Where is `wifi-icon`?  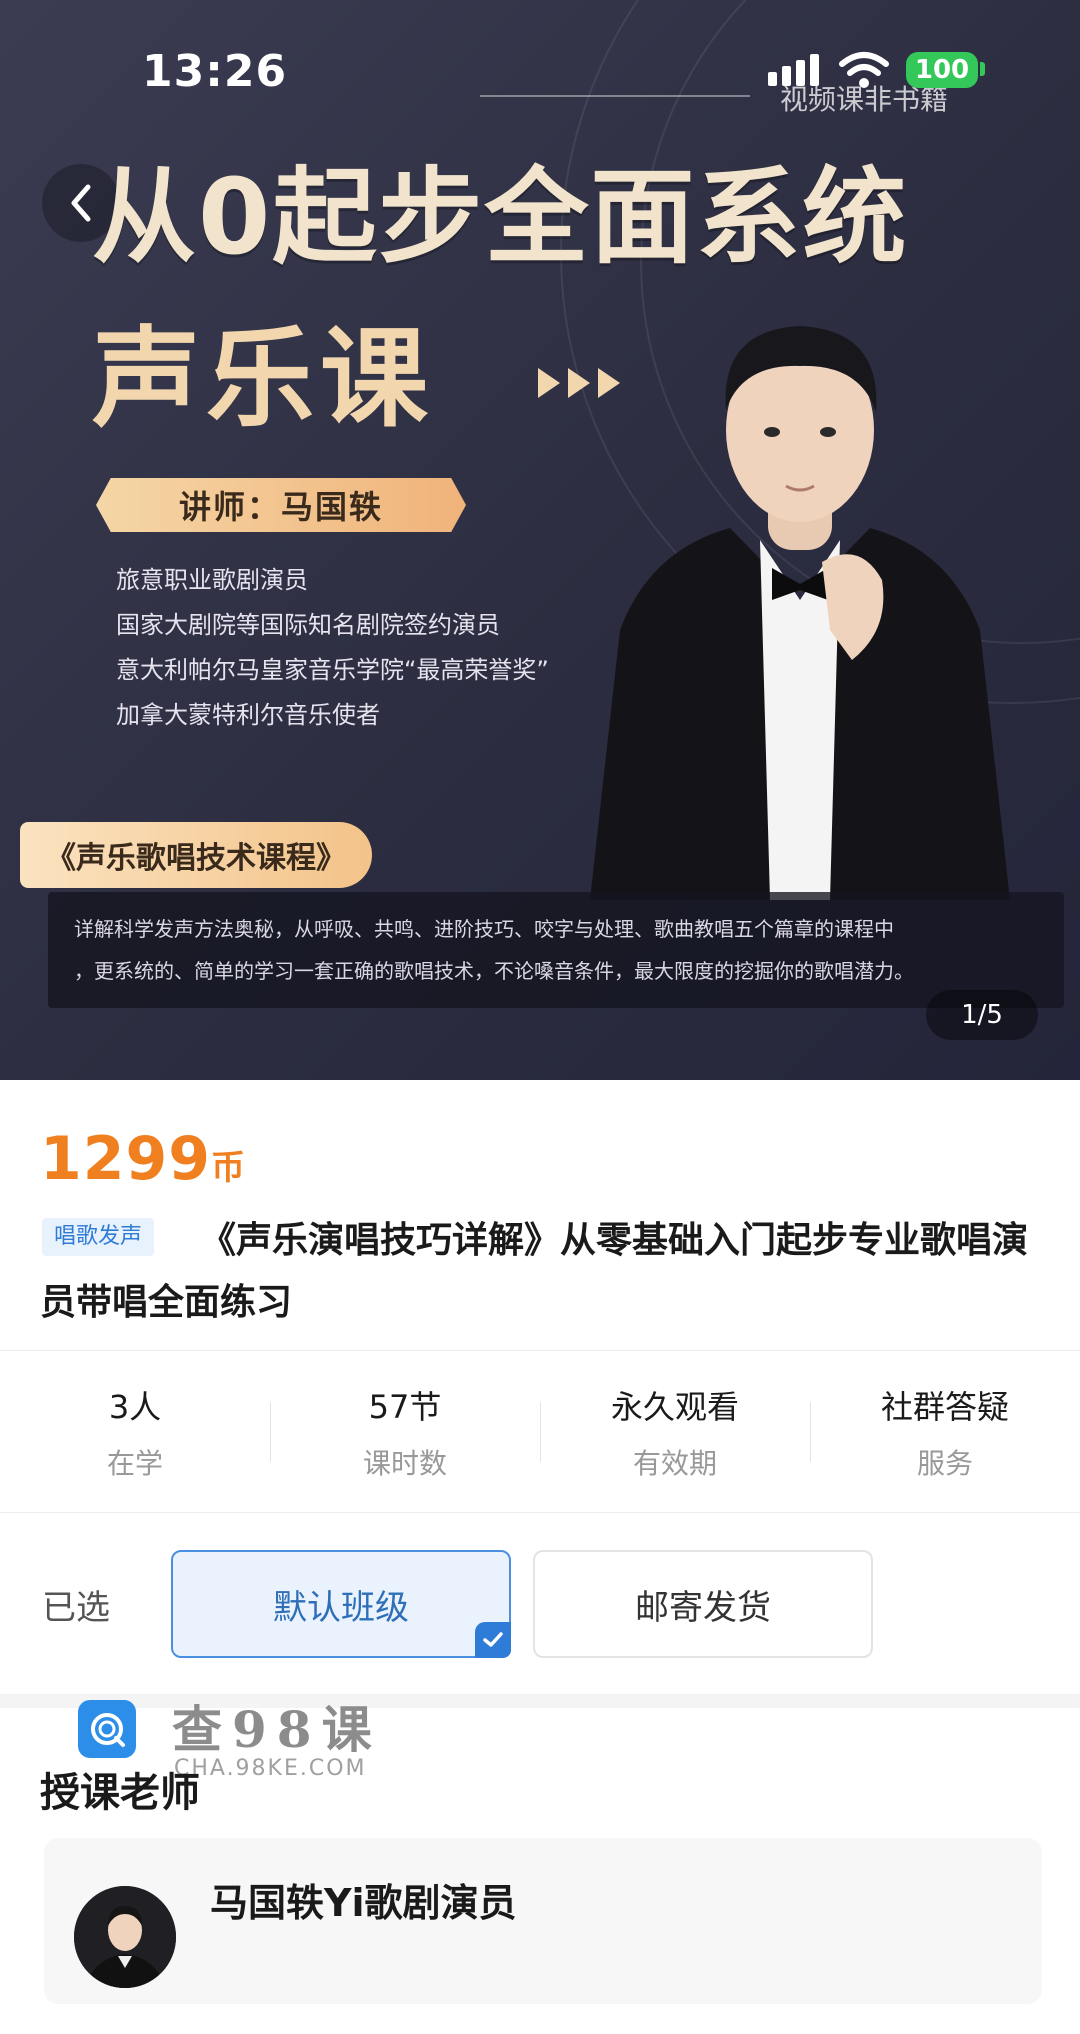
wifi-icon is located at coordinates (864, 70).